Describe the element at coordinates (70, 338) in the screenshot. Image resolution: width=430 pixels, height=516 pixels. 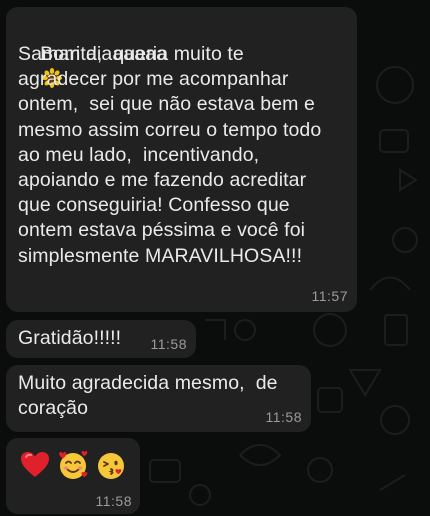
I see `message-text: Gratidão!!!!!` at that location.